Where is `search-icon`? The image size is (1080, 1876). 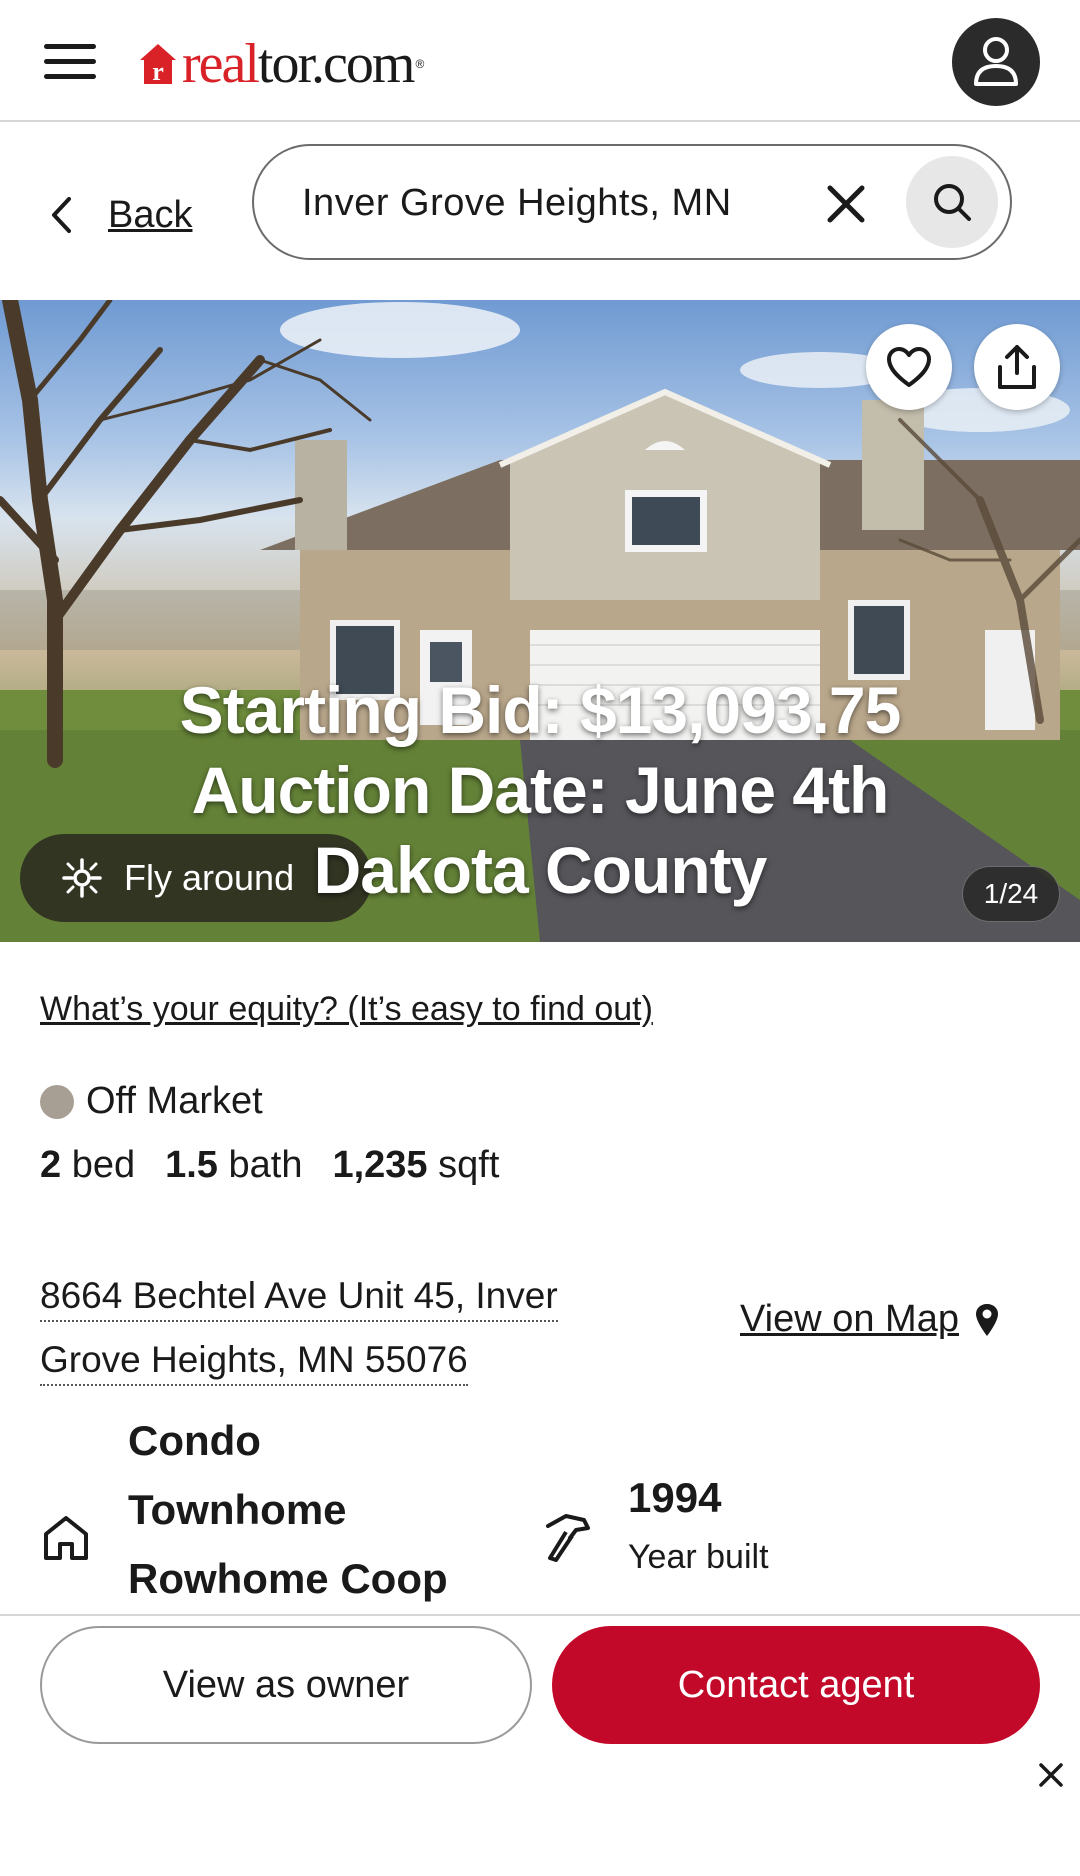 search-icon is located at coordinates (952, 202).